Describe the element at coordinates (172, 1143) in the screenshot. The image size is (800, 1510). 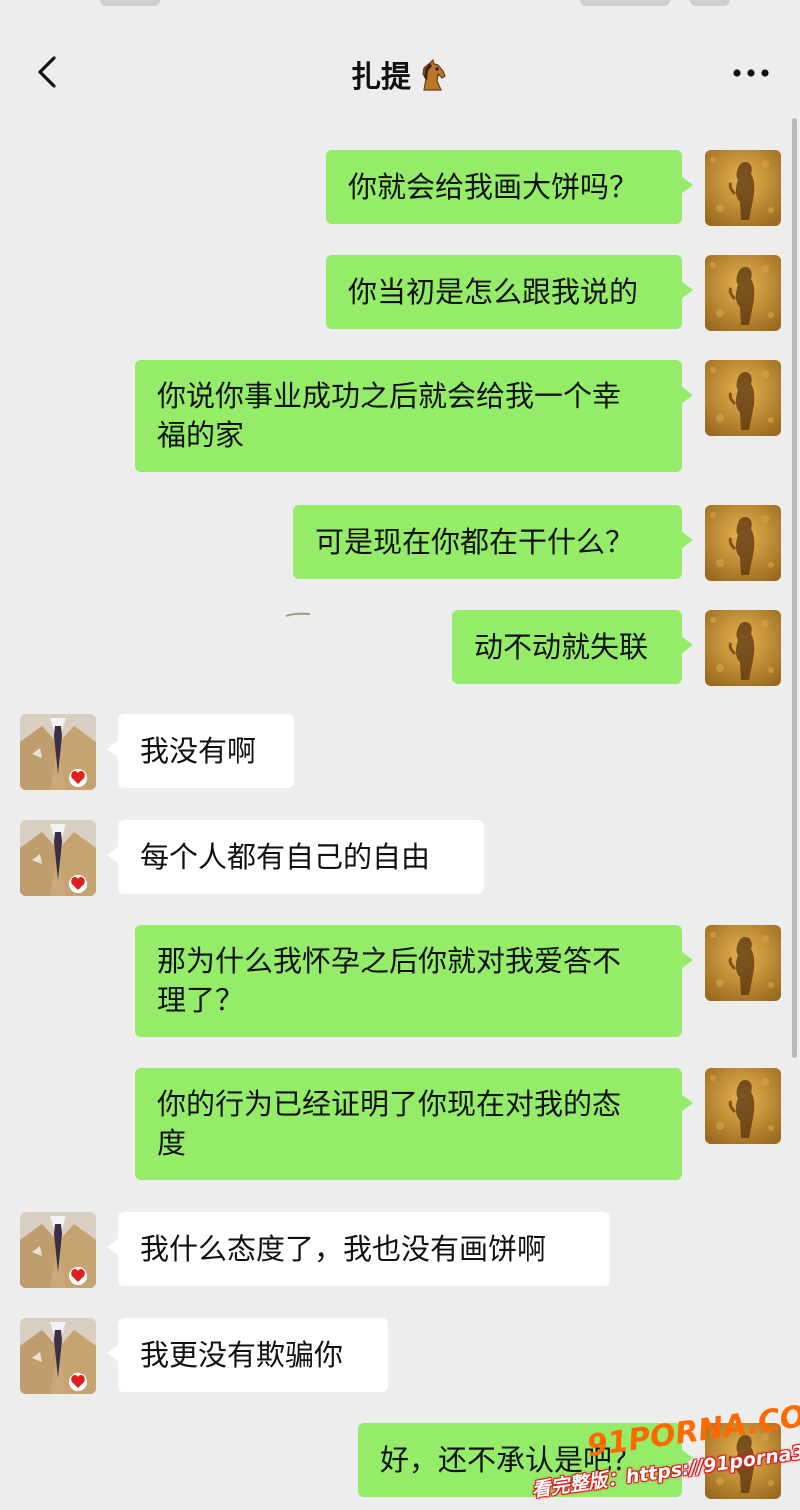
I see `message-text: 度` at that location.